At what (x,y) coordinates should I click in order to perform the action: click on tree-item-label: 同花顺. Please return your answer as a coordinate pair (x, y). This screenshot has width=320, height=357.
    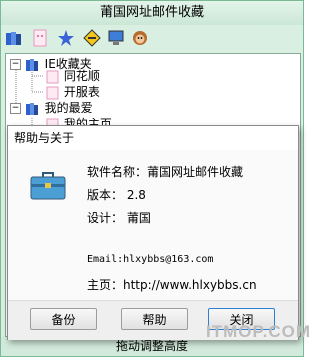
    Looking at the image, I should click on (81, 76).